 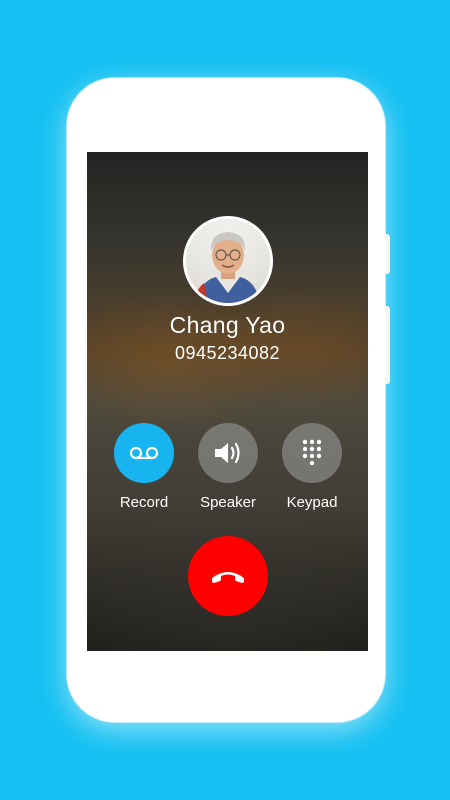 I want to click on record-button, so click(x=144, y=453).